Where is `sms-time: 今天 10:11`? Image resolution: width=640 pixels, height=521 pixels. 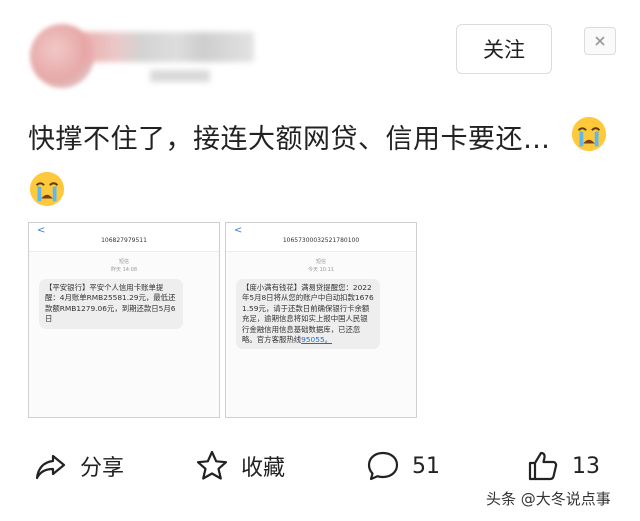
sms-time: 今天 10:11 is located at coordinates (321, 270).